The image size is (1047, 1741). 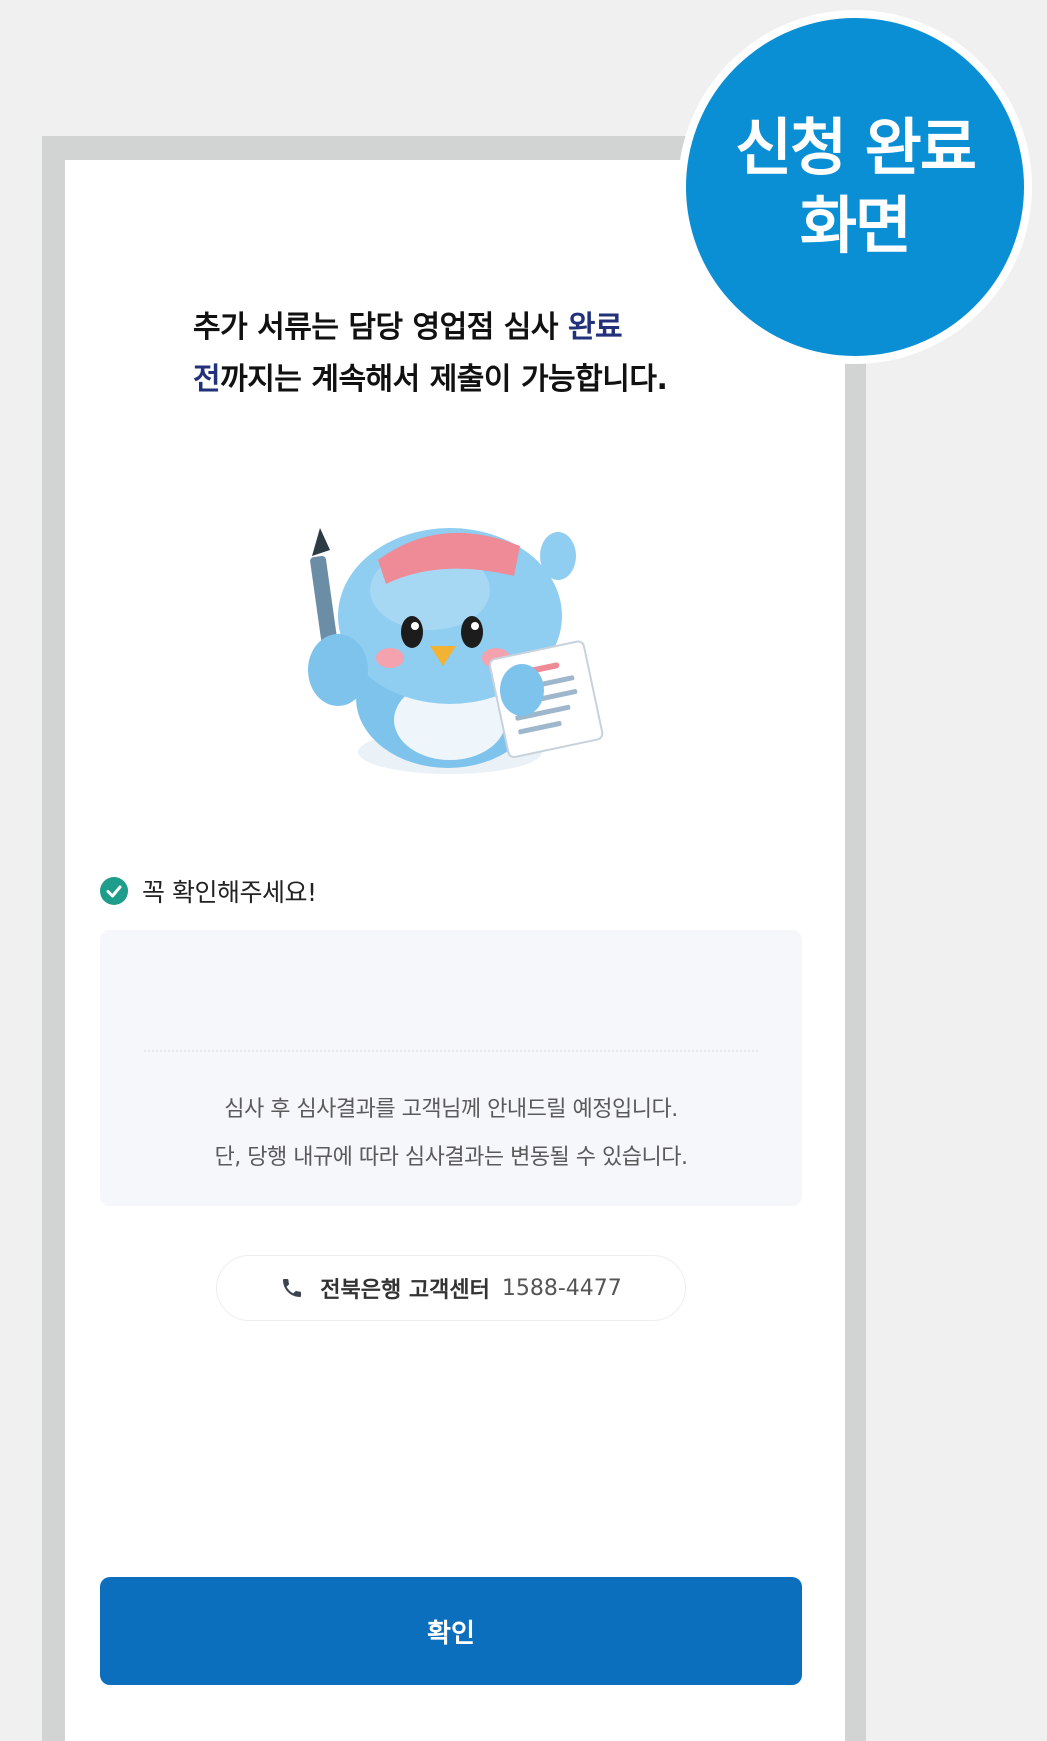 What do you see at coordinates (856, 147) in the screenshot?
I see `badge-line-1: 신청 완료` at bounding box center [856, 147].